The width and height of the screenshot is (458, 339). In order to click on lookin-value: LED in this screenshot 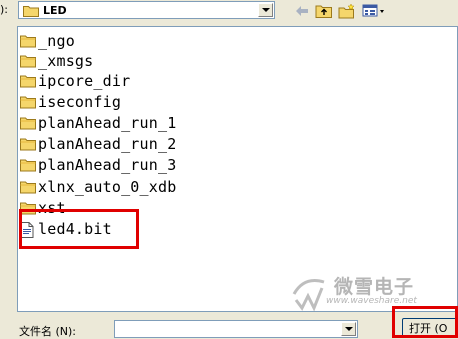, I will do `click(55, 10)`.